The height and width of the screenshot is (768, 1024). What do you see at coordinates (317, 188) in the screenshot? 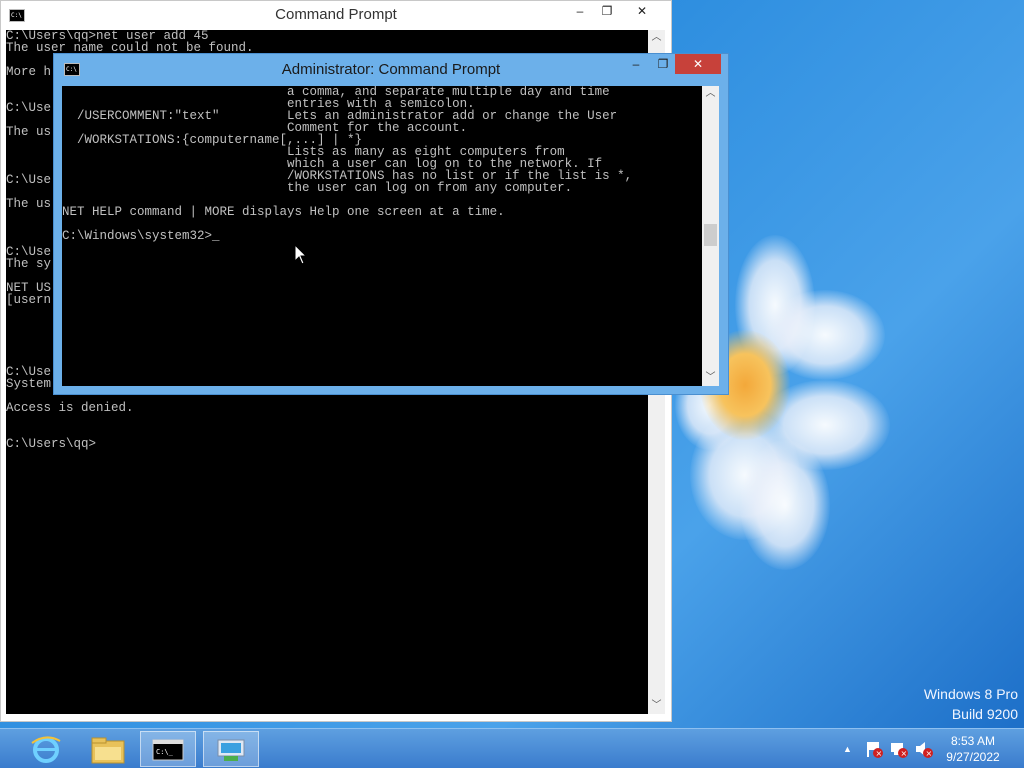
I see `console-line: the user can log on from any computer.` at bounding box center [317, 188].